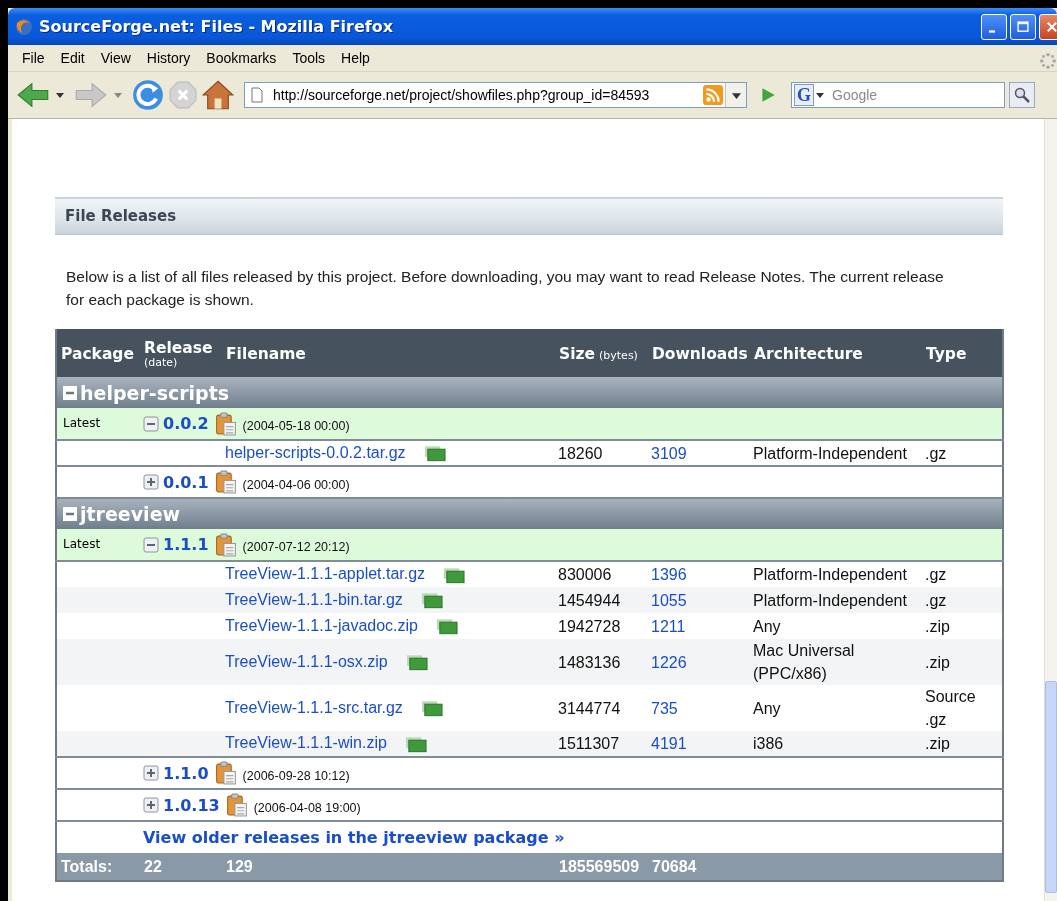  I want to click on menu-item: Edit, so click(72, 58).